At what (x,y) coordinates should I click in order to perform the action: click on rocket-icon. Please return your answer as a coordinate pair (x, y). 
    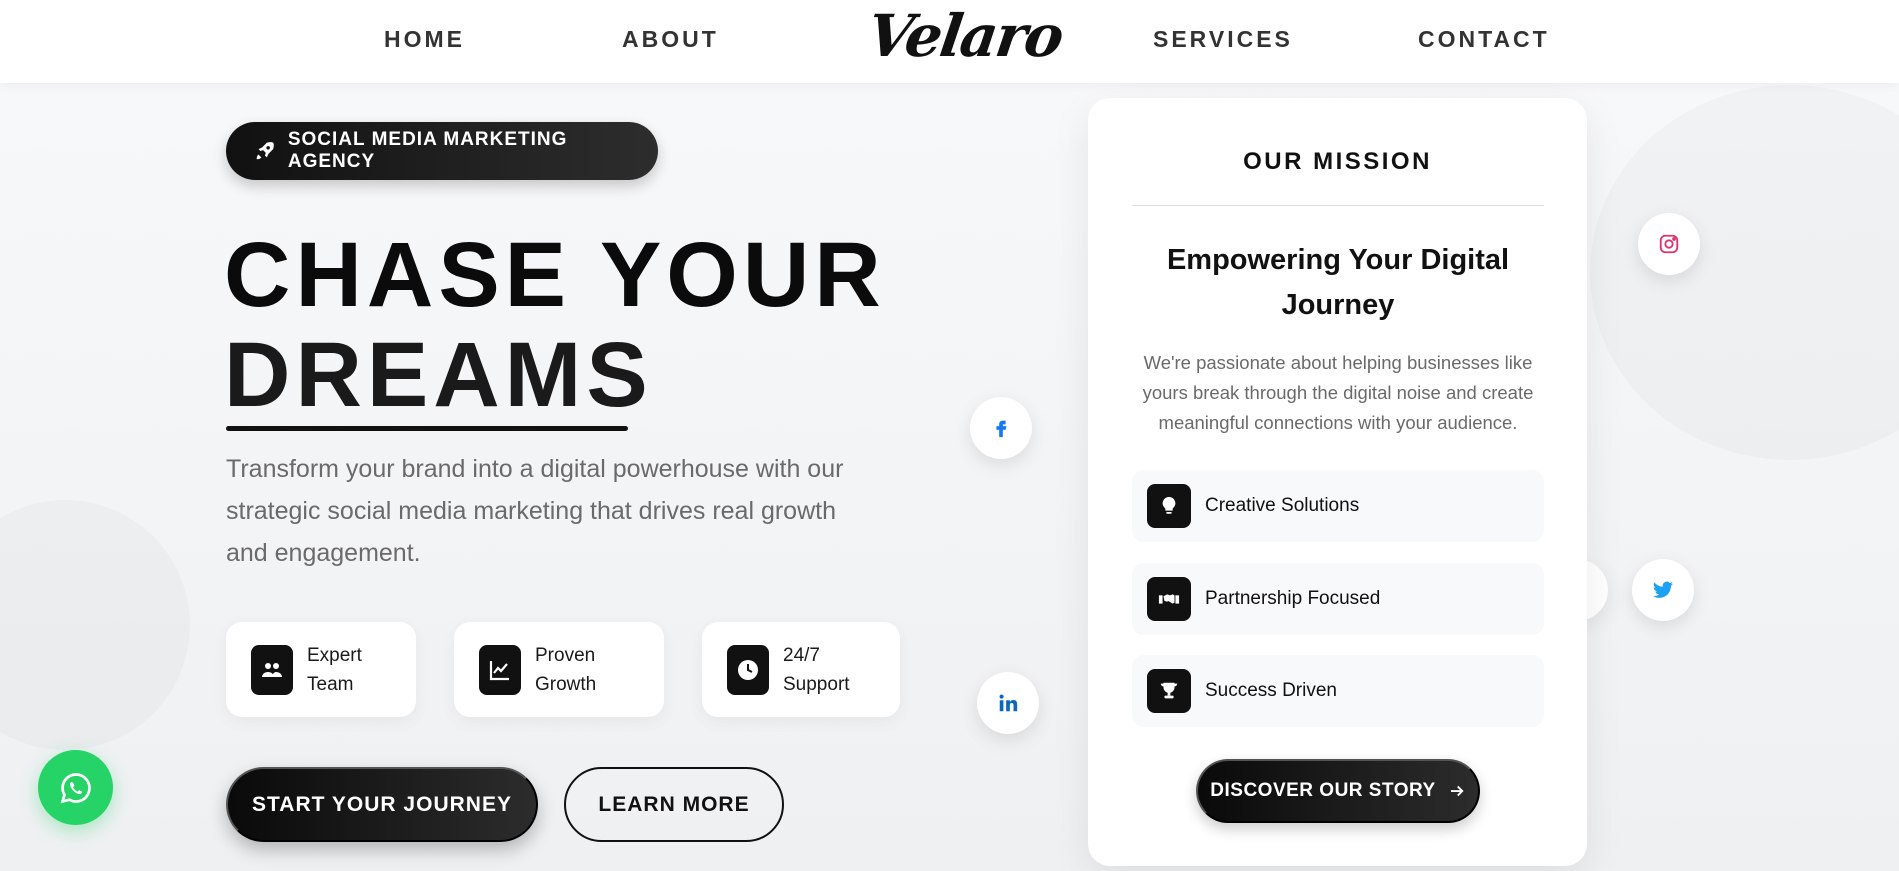
    Looking at the image, I should click on (265, 151).